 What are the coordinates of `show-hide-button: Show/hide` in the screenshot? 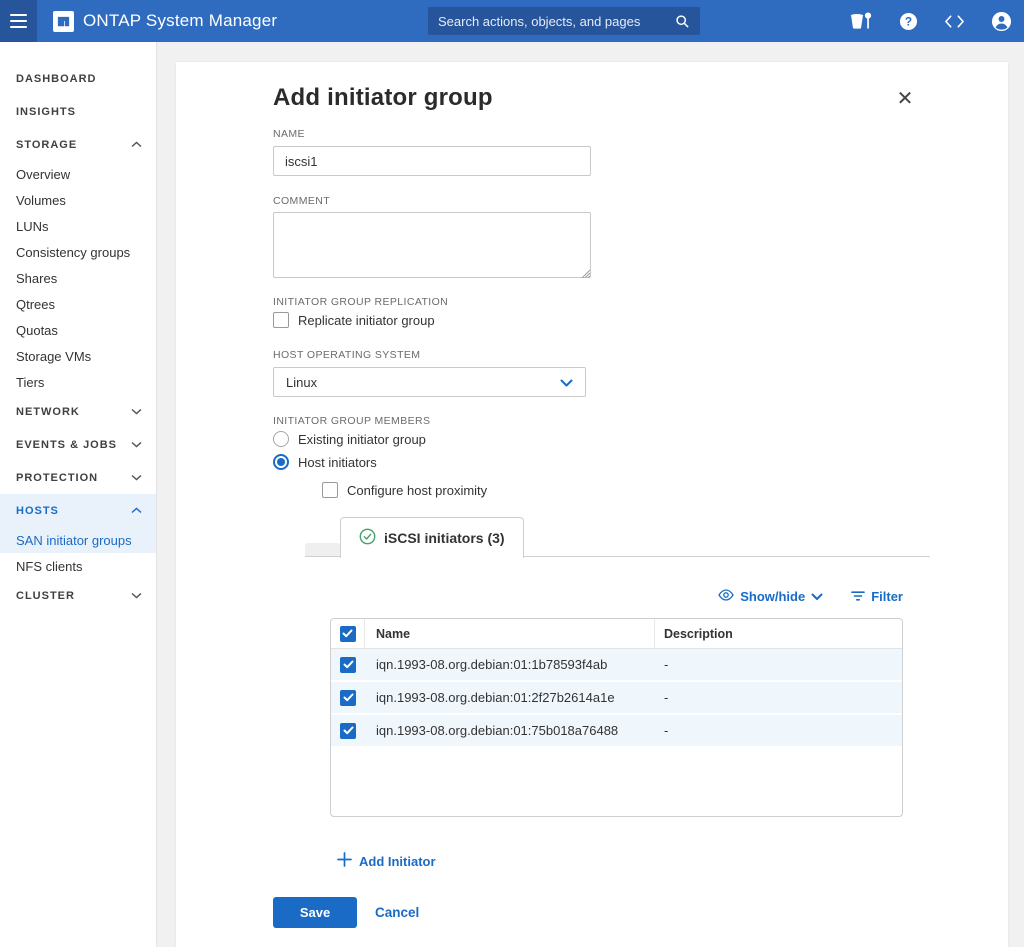 It's located at (770, 596).